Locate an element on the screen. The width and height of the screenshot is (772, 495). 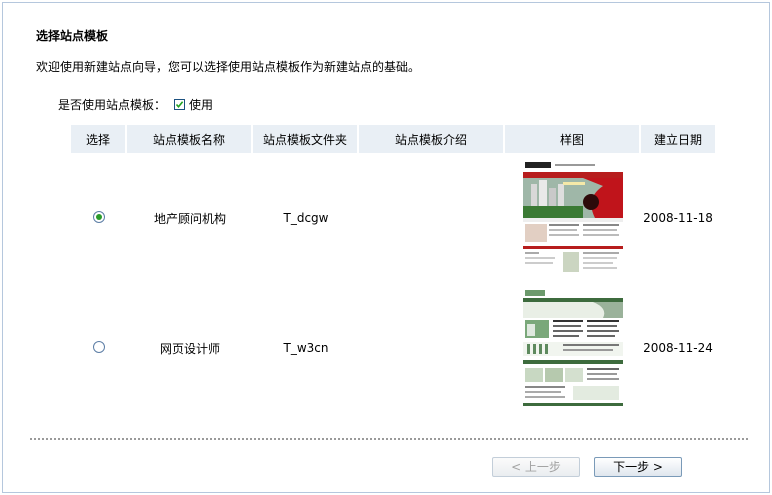
use-template-checkbox-label: 使用 is located at coordinates (201, 104).